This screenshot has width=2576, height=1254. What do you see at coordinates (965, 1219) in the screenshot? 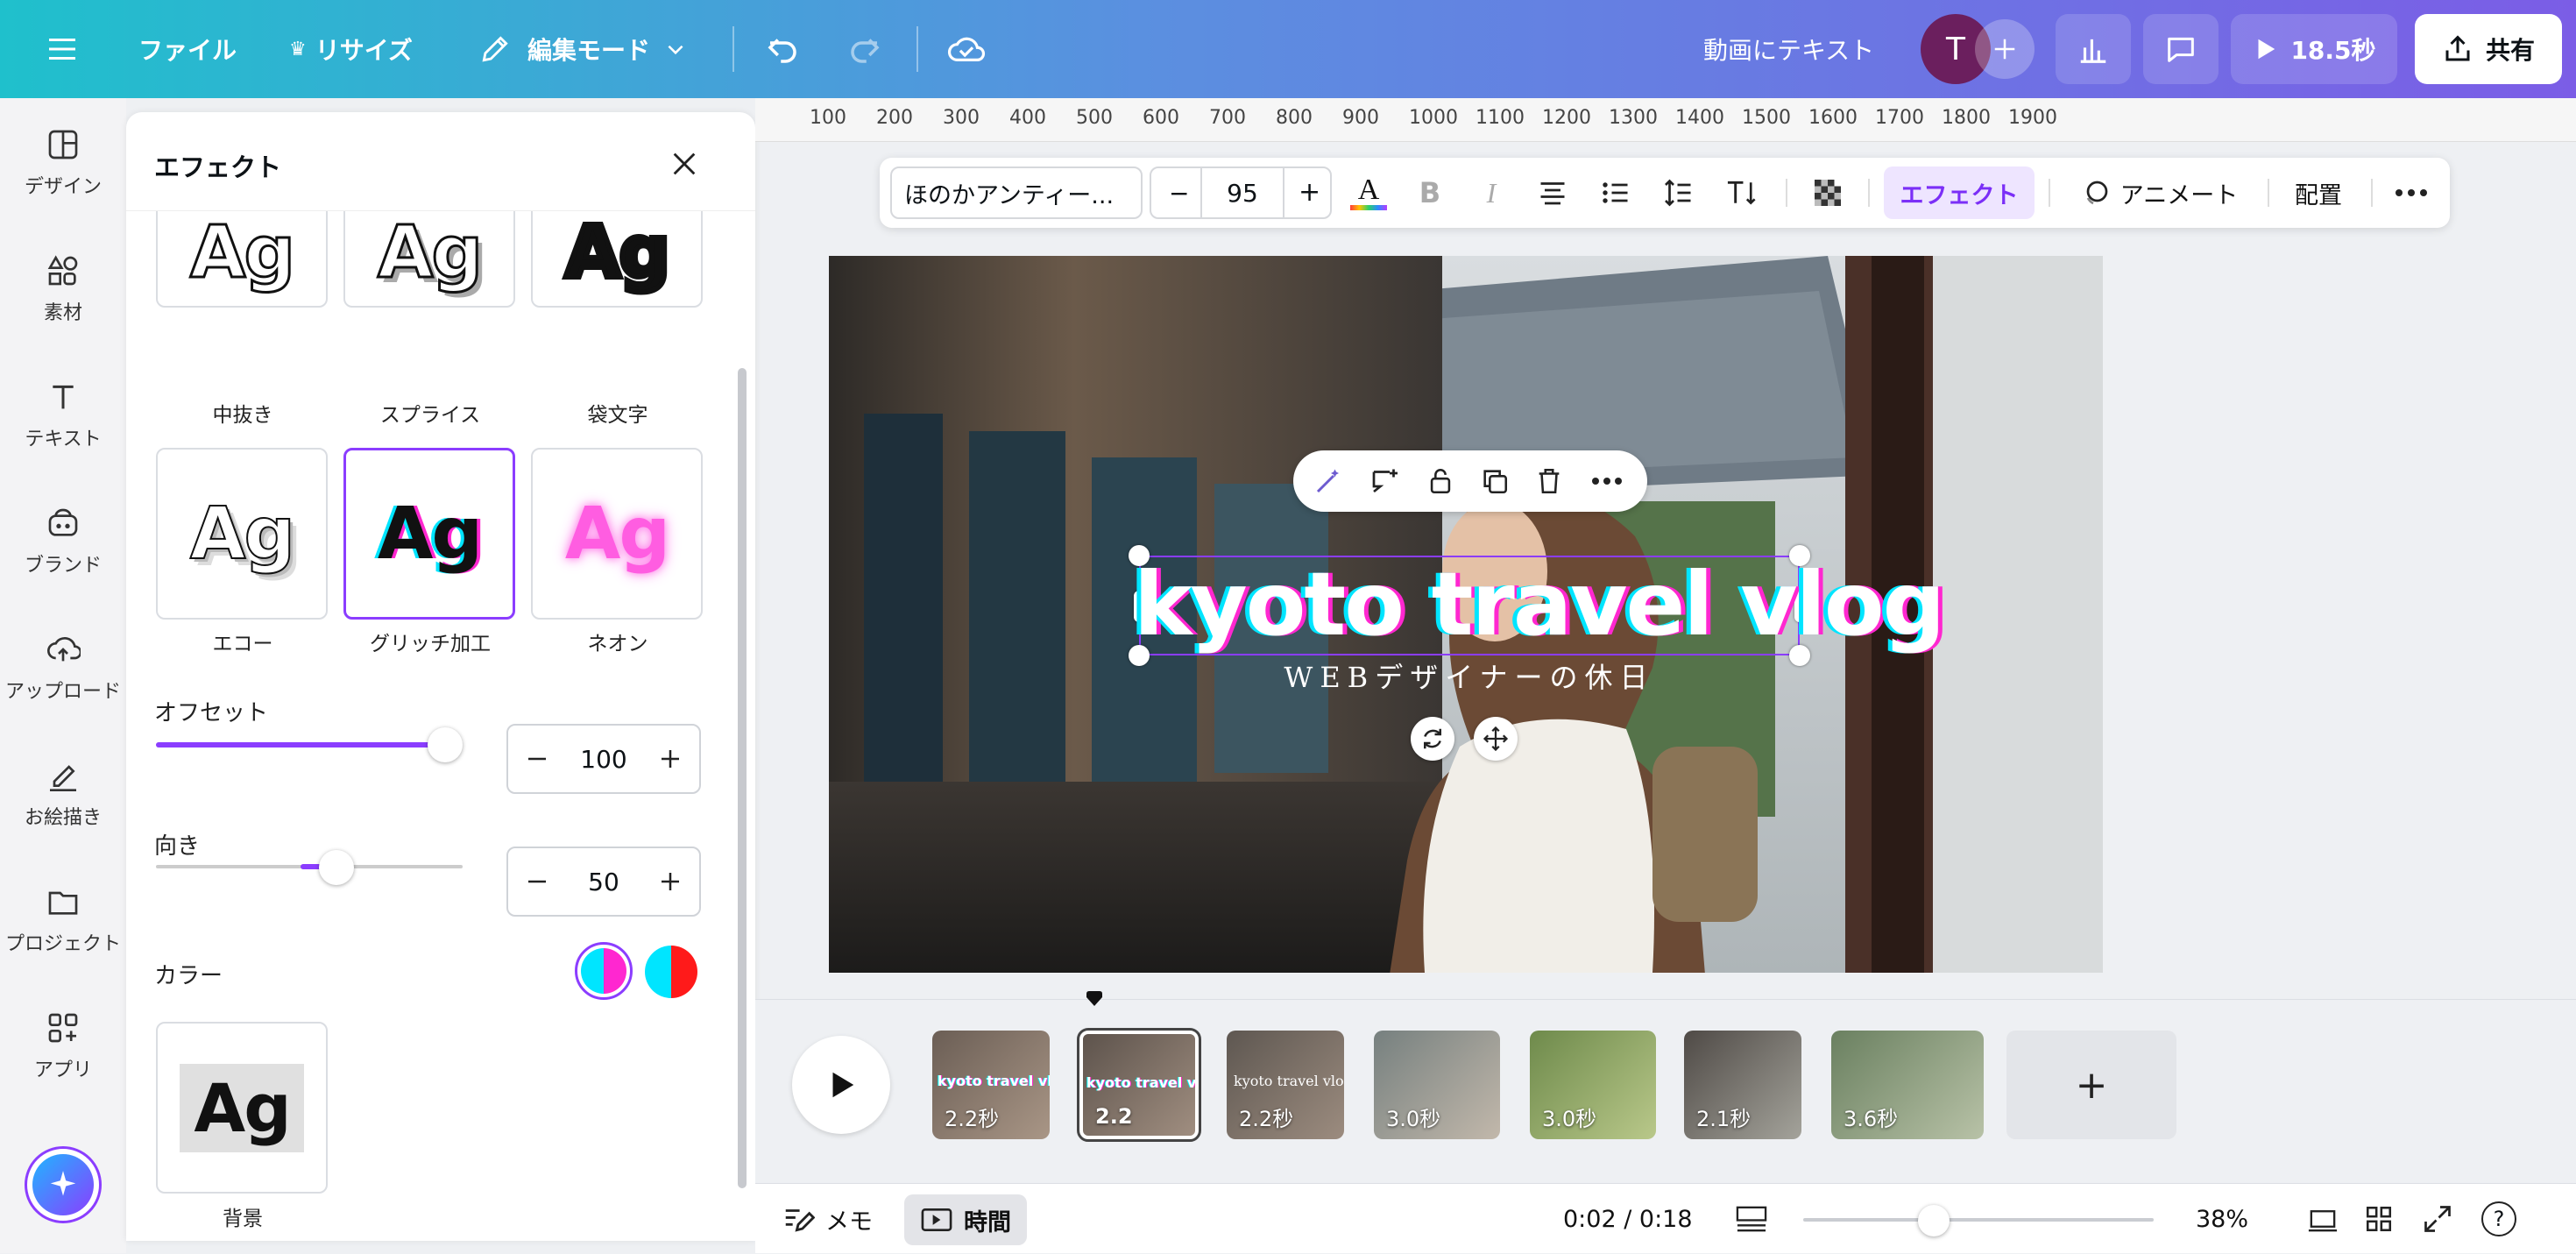
I see `timing-button: 時間` at bounding box center [965, 1219].